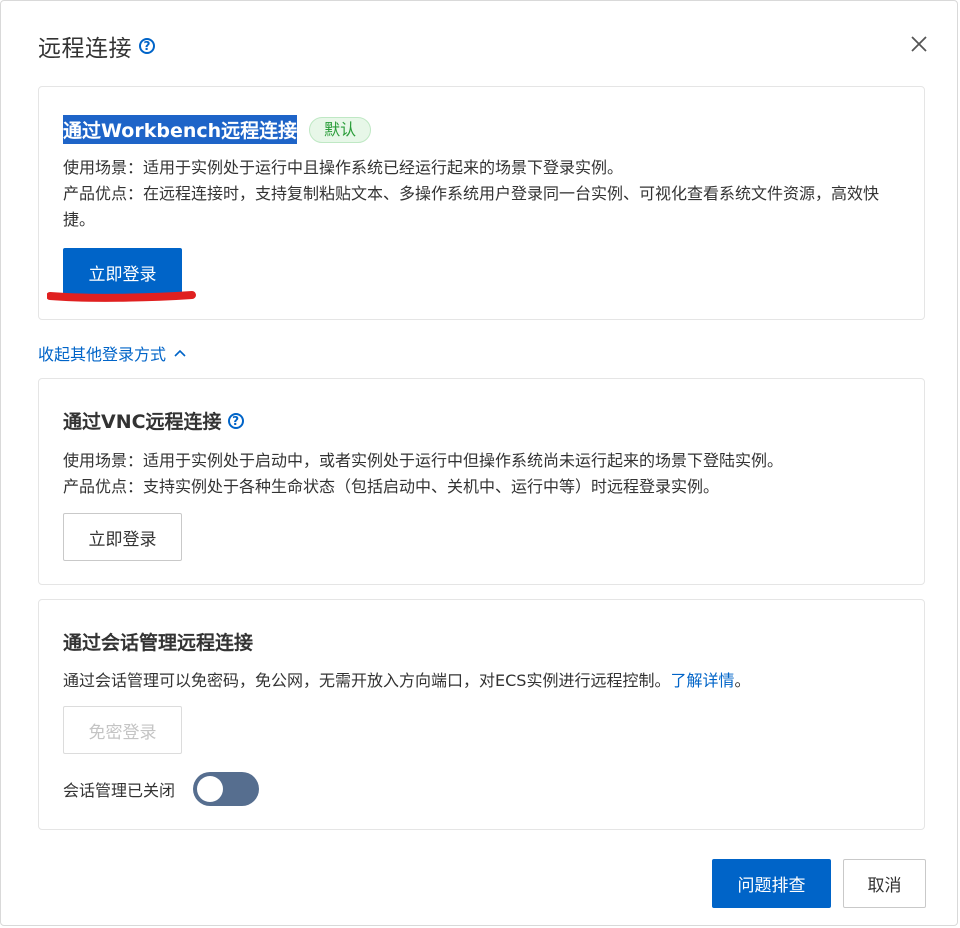 The height and width of the screenshot is (928, 960). What do you see at coordinates (343, 167) in the screenshot?
I see `workbench-usage-text: 使用场景：适用于实例处于运行中且操作系统已经运行起来的场景下登录实例。` at bounding box center [343, 167].